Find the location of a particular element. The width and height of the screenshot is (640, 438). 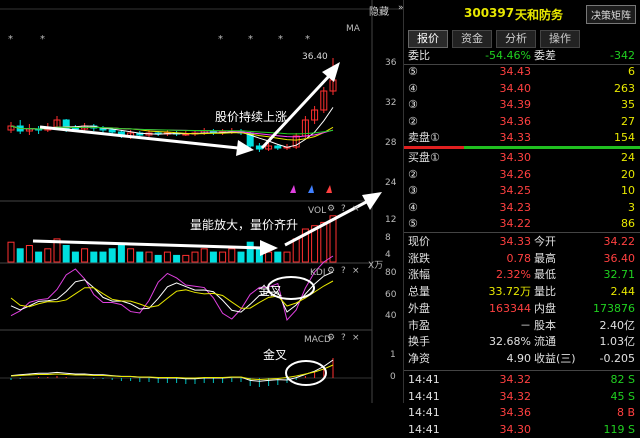

tab-quote: 报价 is located at coordinates (428, 39).